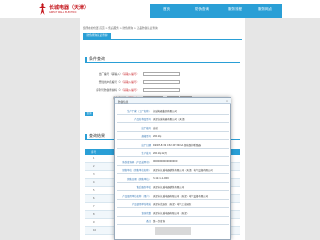 This screenshot has height=240, width=320. I want to click on modal-title: 防伪信息, so click(123, 102).